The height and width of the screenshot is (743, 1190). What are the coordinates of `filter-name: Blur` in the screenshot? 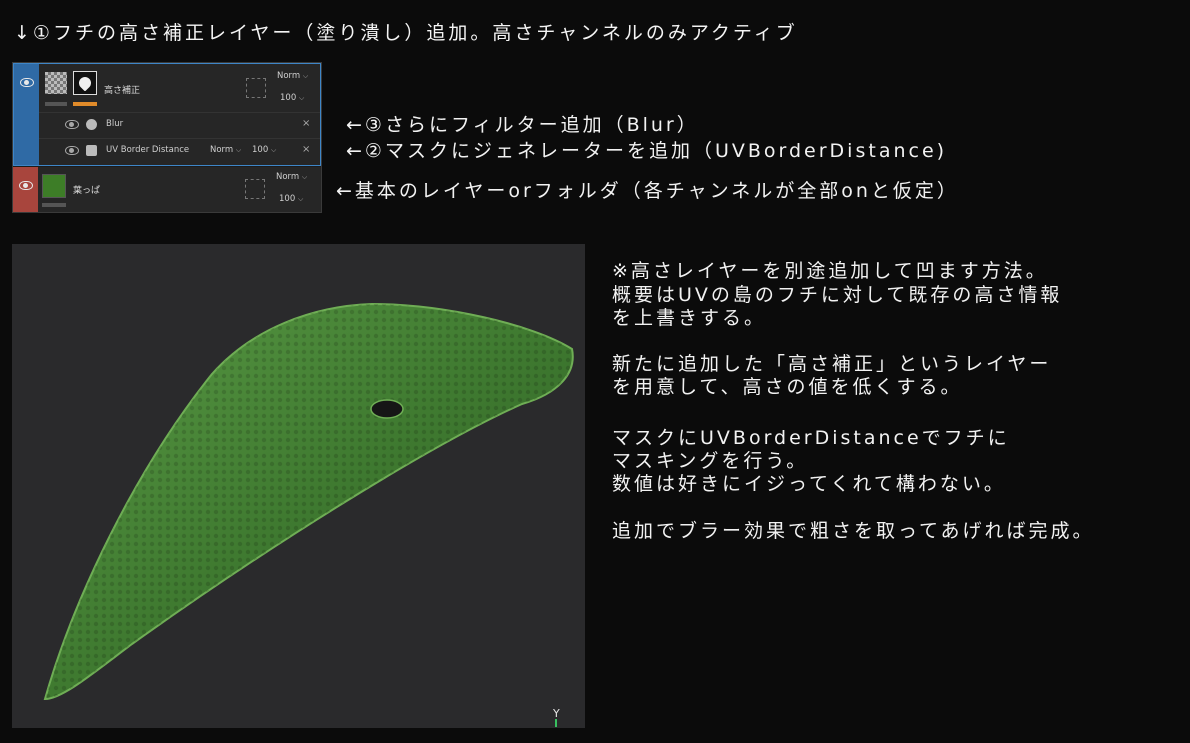 It's located at (115, 124).